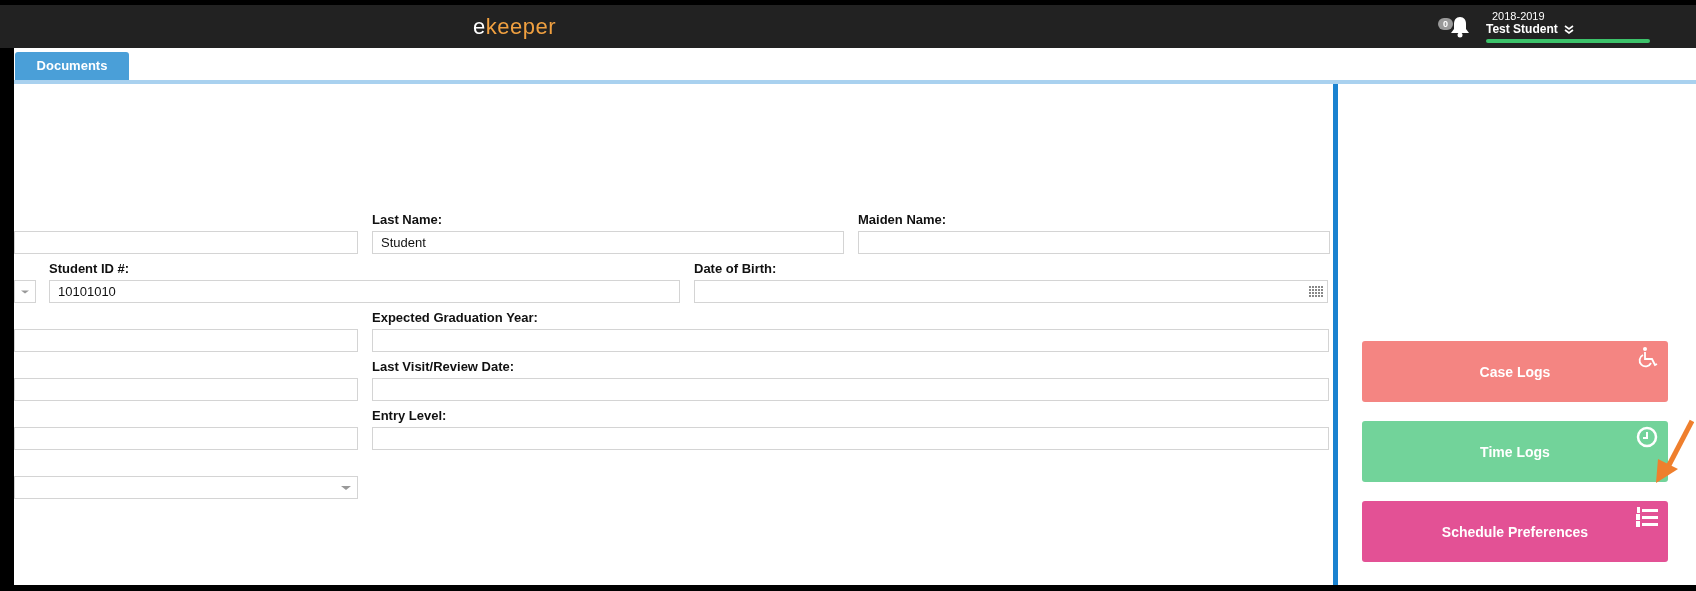 The width and height of the screenshot is (1696, 591). What do you see at coordinates (364, 291) in the screenshot?
I see `input-field: 10101010` at bounding box center [364, 291].